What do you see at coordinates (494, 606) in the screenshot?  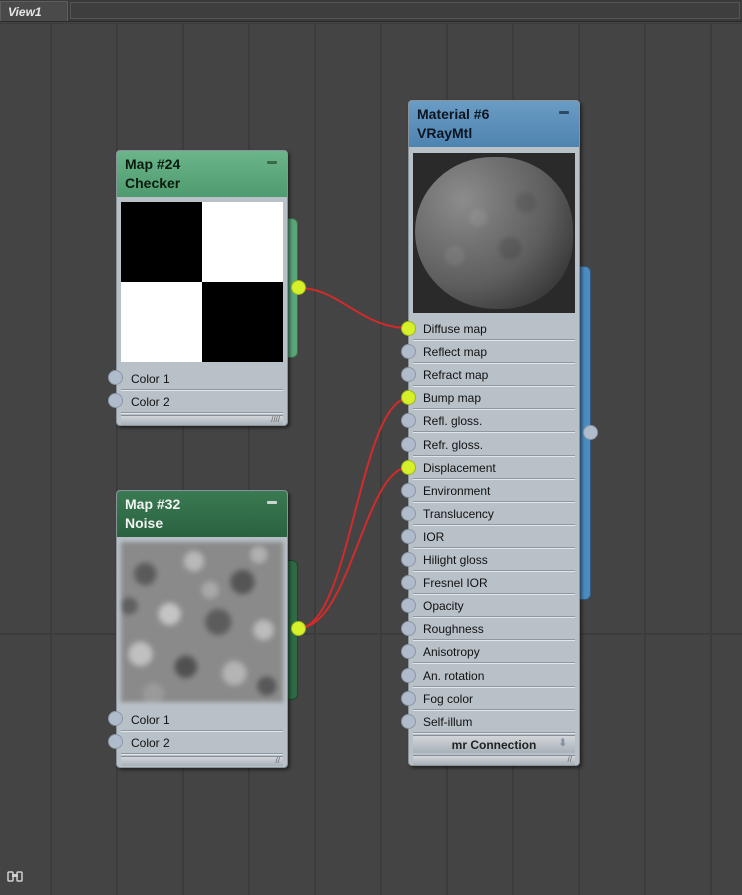 I see `param-opacity: Opacity` at bounding box center [494, 606].